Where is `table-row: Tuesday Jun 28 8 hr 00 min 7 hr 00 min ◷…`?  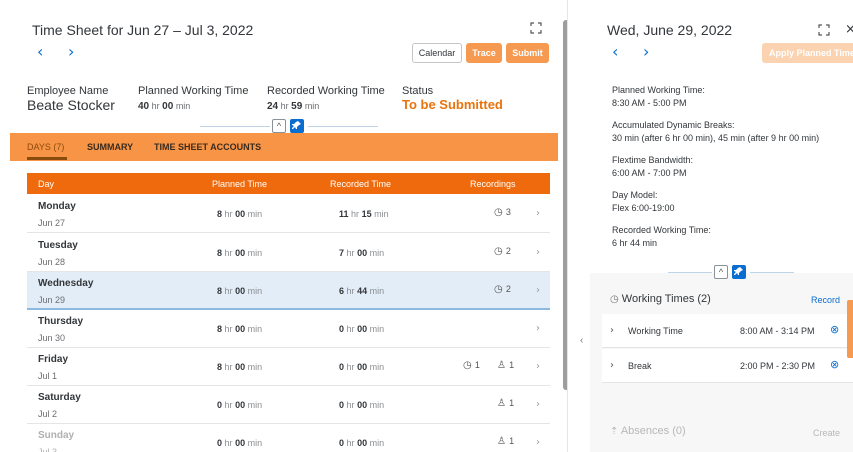 table-row: Tuesday Jun 28 8 hr 00 min 7 hr 00 min ◷… is located at coordinates (288, 253).